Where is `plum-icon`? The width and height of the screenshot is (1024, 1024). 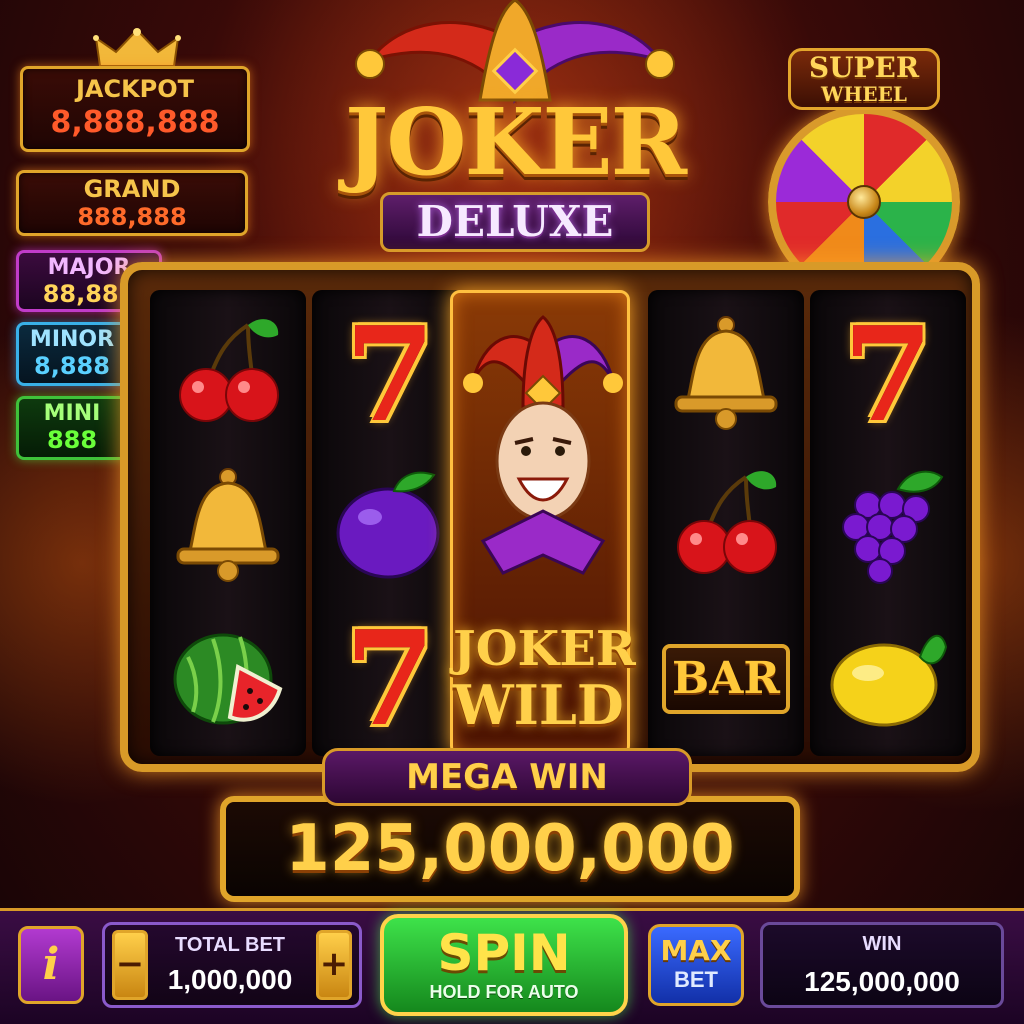 plum-icon is located at coordinates (388, 525).